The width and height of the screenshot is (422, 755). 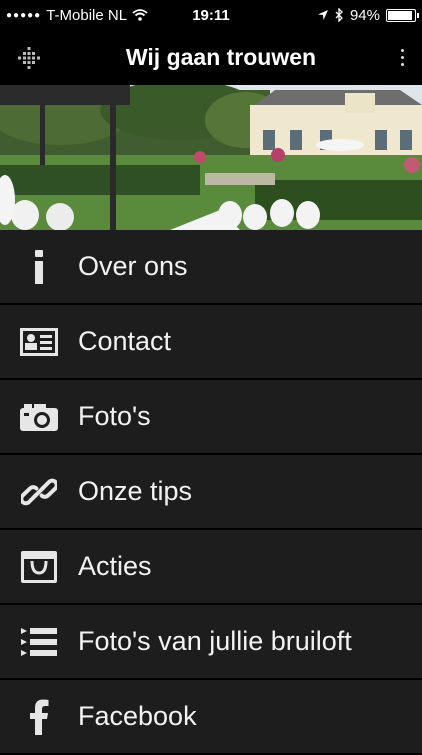 I want to click on facebook-icon, so click(x=39, y=717).